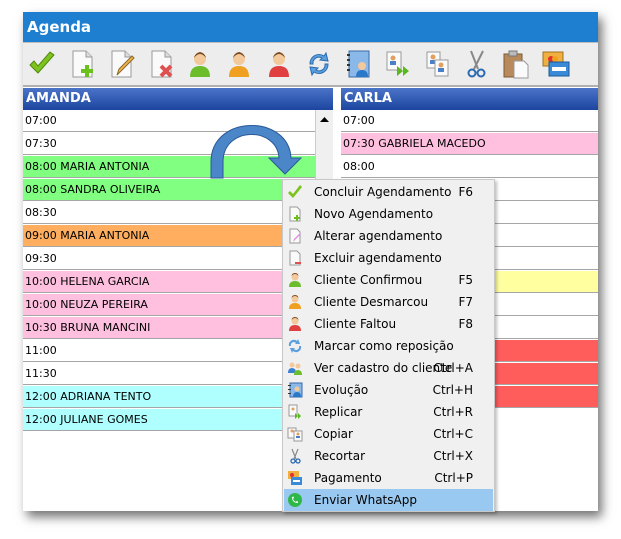  I want to click on copiar-button, so click(438, 64).